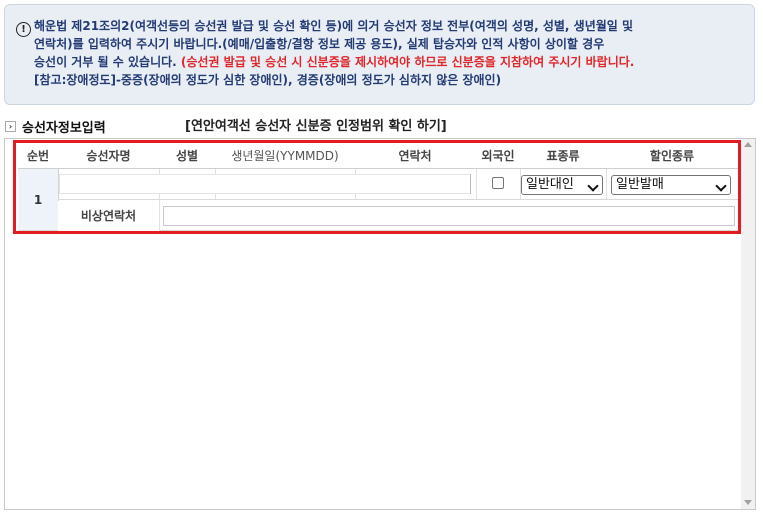 This screenshot has height=514, width=763. I want to click on chevron-right-icon: ›, so click(10, 126).